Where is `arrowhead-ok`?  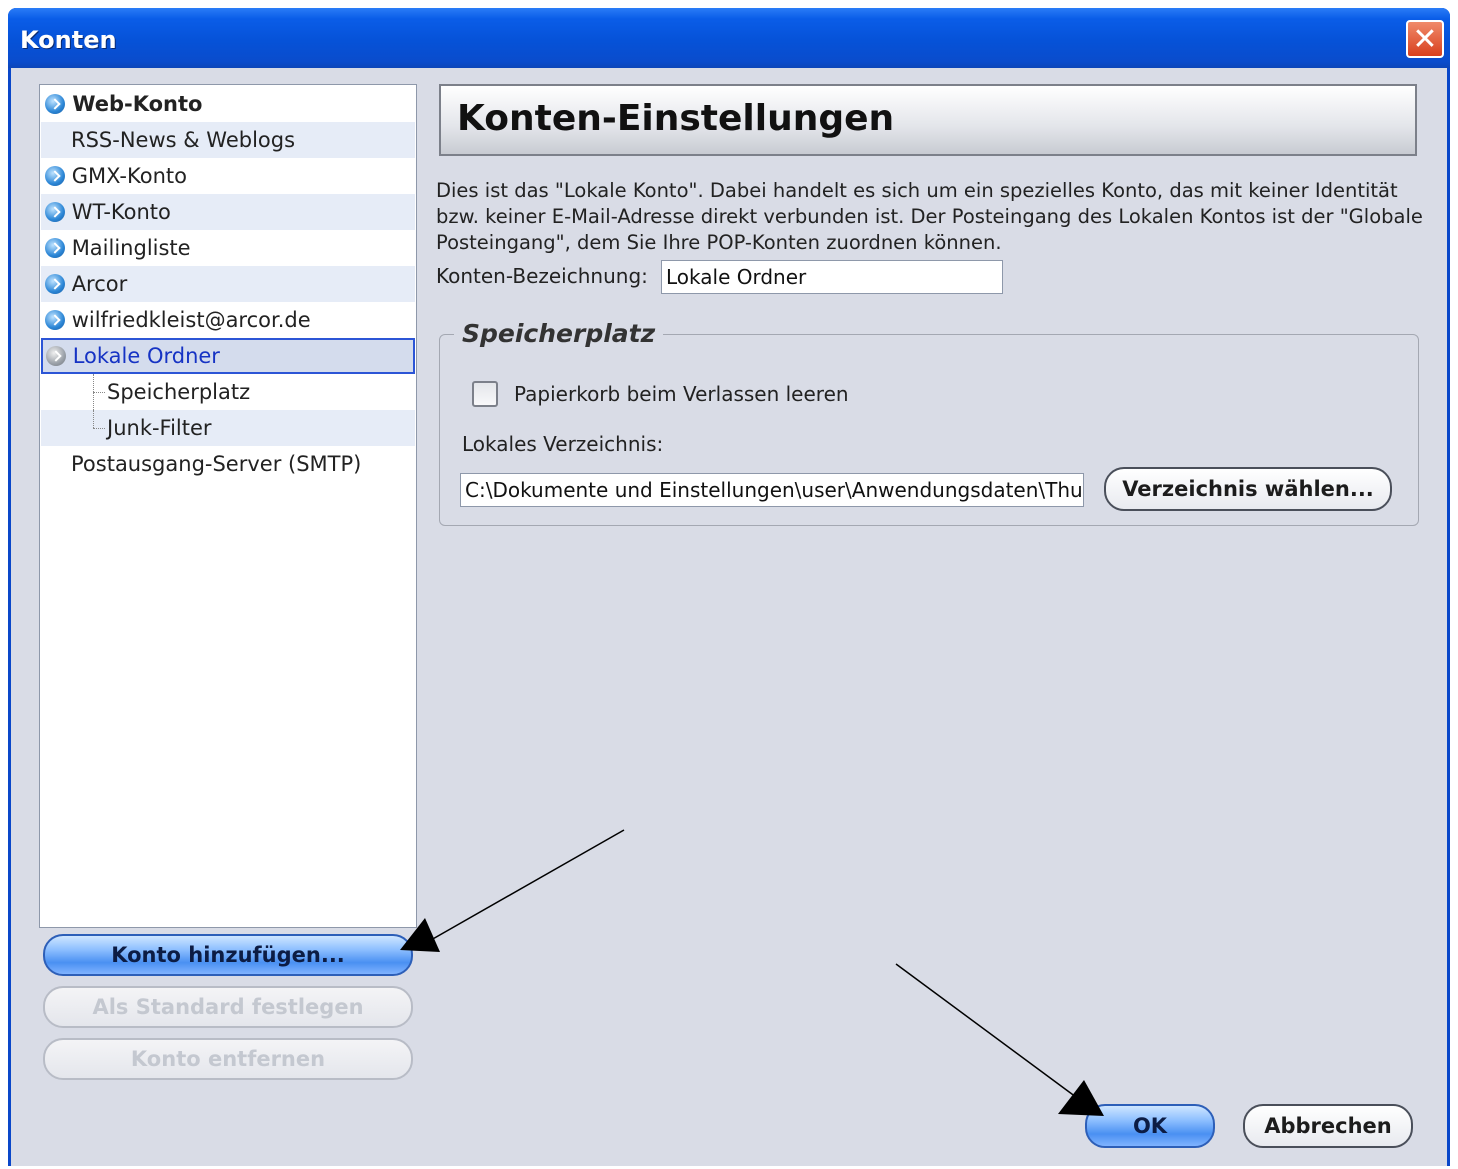
arrowhead-ok is located at coordinates (1081, 1098).